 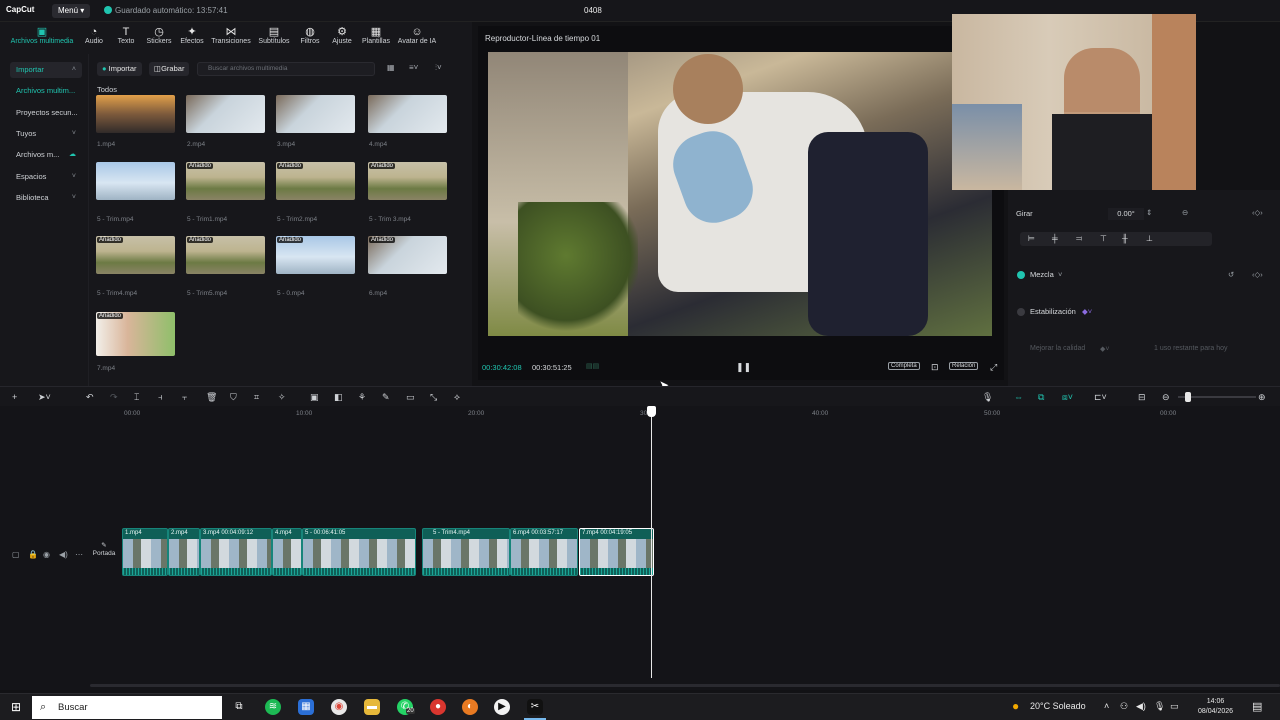 What do you see at coordinates (169, 69) in the screenshot?
I see `record-button: ◫Grabar` at bounding box center [169, 69].